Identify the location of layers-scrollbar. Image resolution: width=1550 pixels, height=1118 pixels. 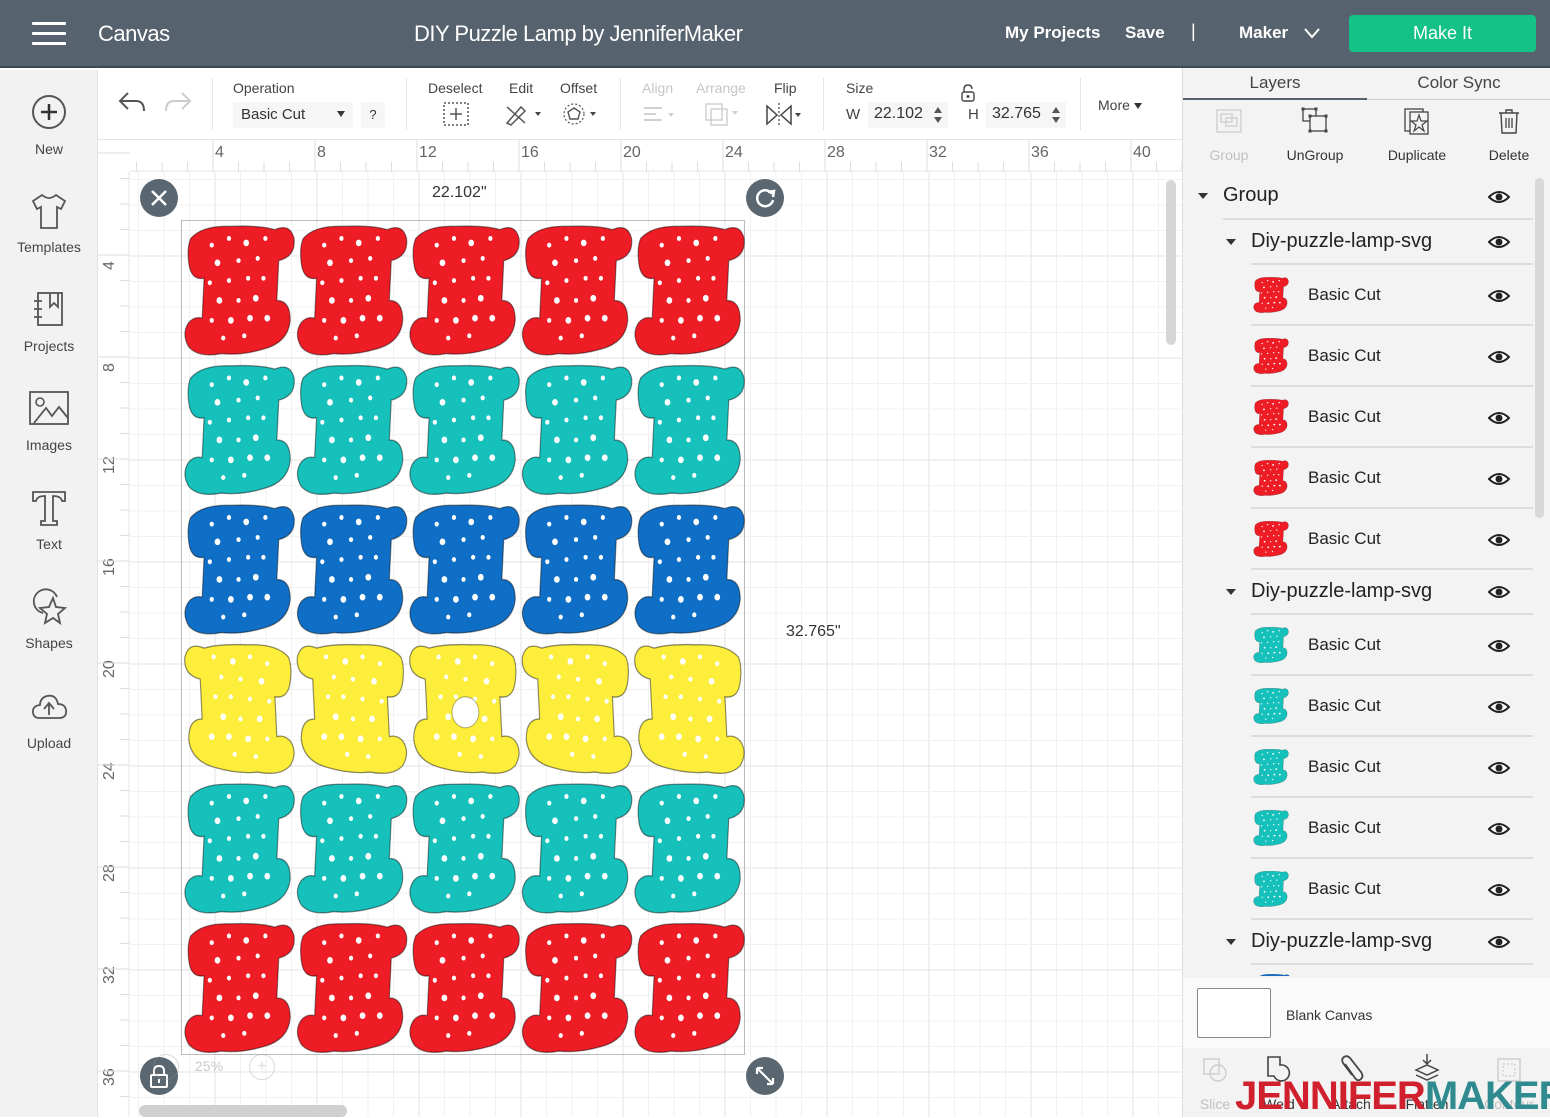
(1539, 348).